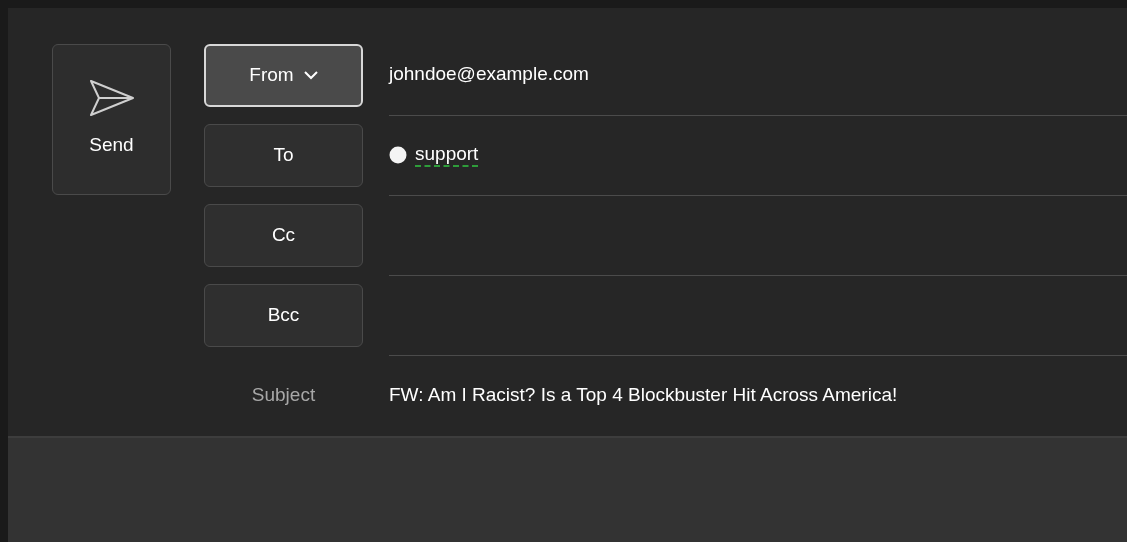  I want to click on address-label-button: To, so click(283, 155).